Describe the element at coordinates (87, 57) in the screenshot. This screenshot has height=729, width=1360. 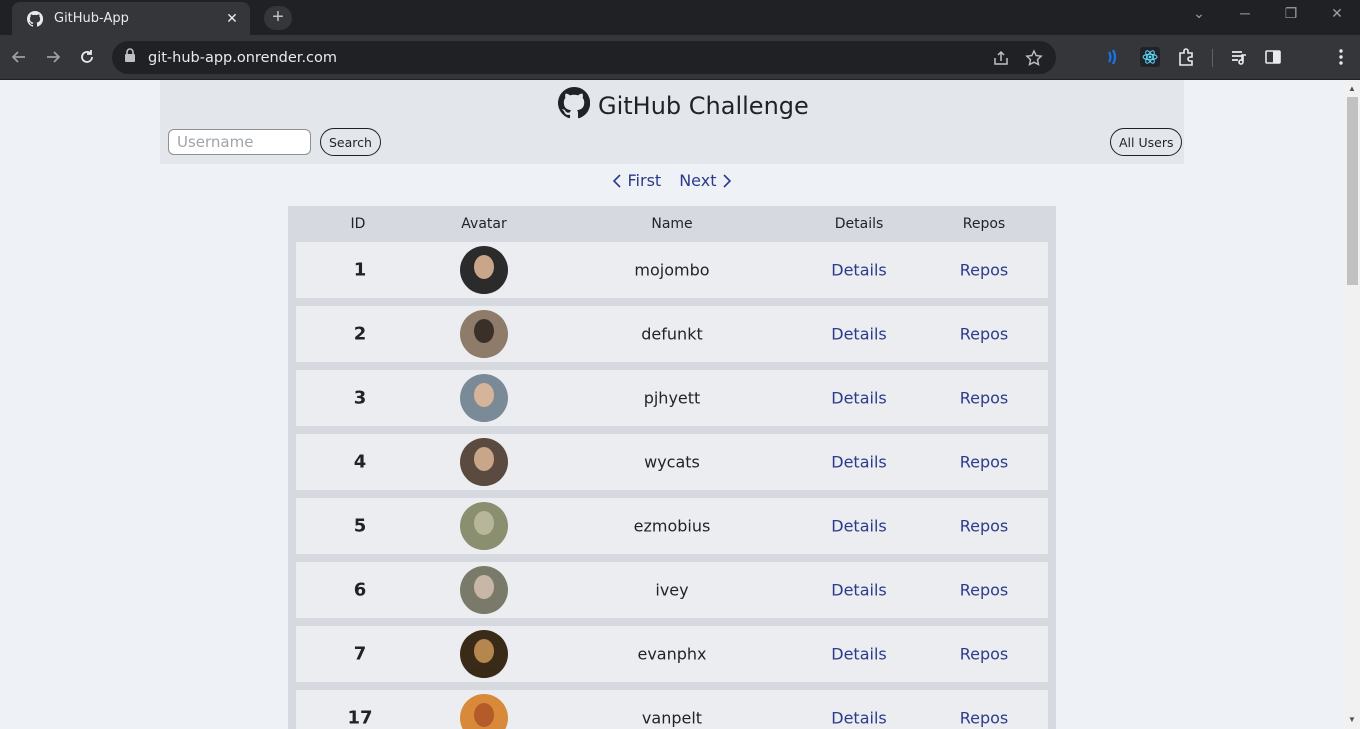
I see `reload-icon` at that location.